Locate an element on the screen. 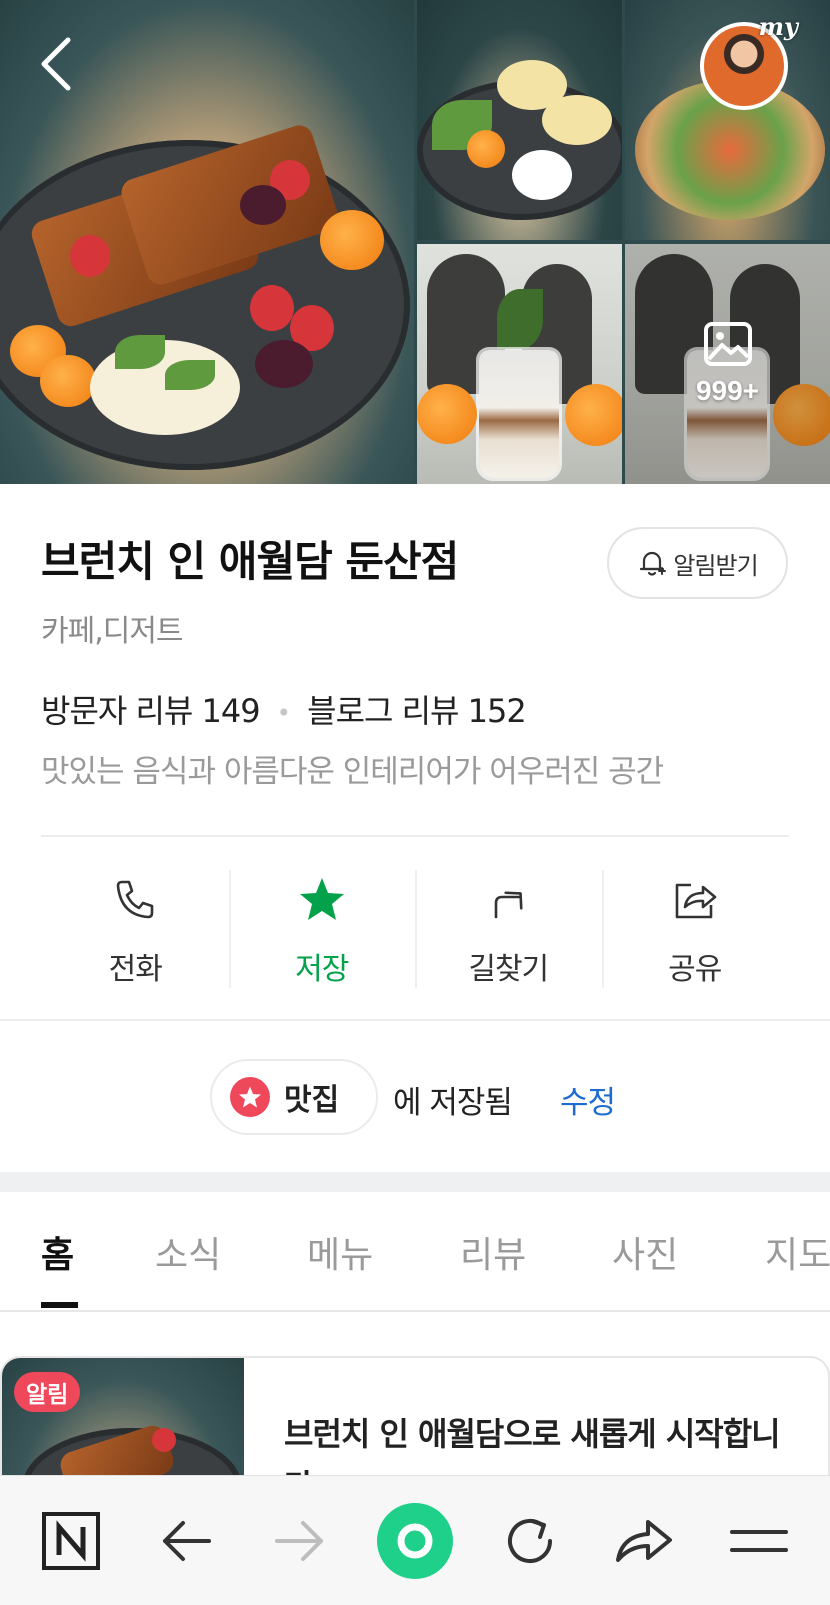 The height and width of the screenshot is (1605, 830). forward-button is located at coordinates (300, 1541).